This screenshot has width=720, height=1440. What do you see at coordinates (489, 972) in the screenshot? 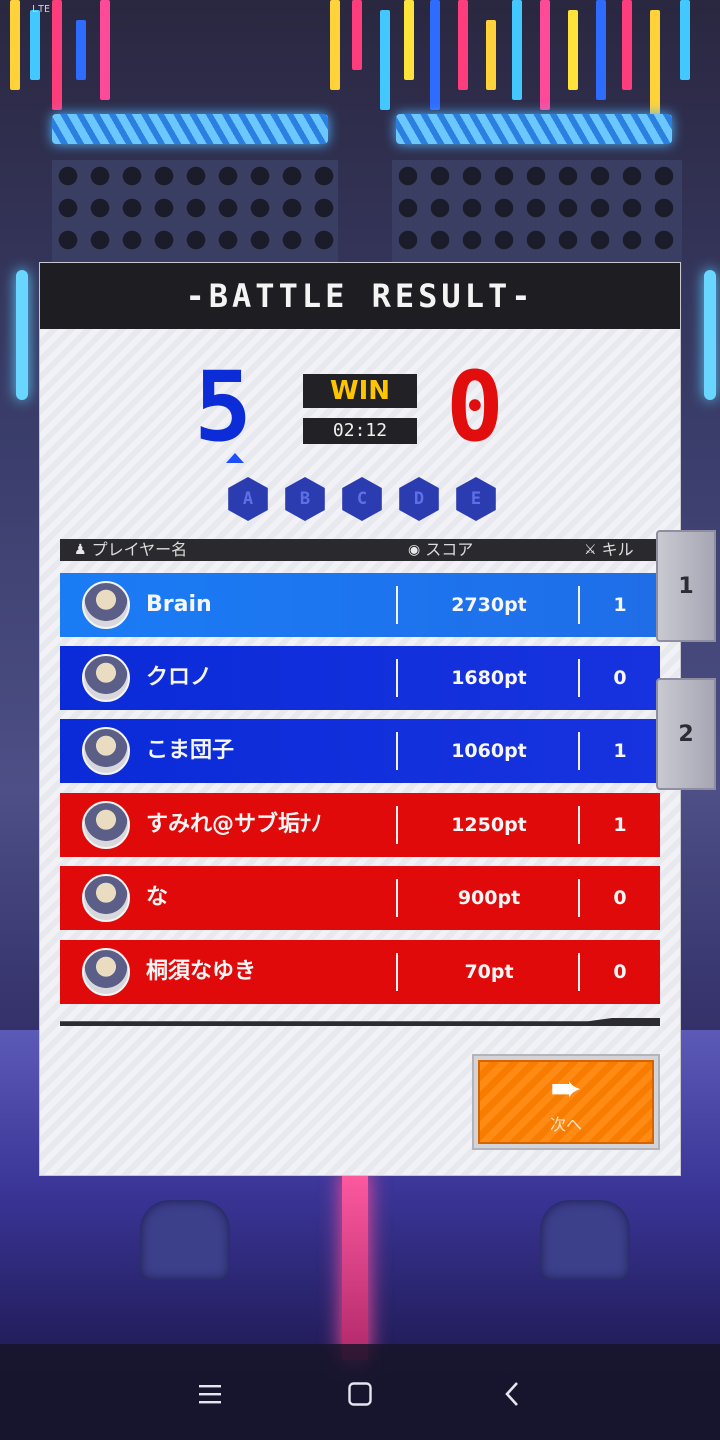
I see `player-score: 70pt` at bounding box center [489, 972].